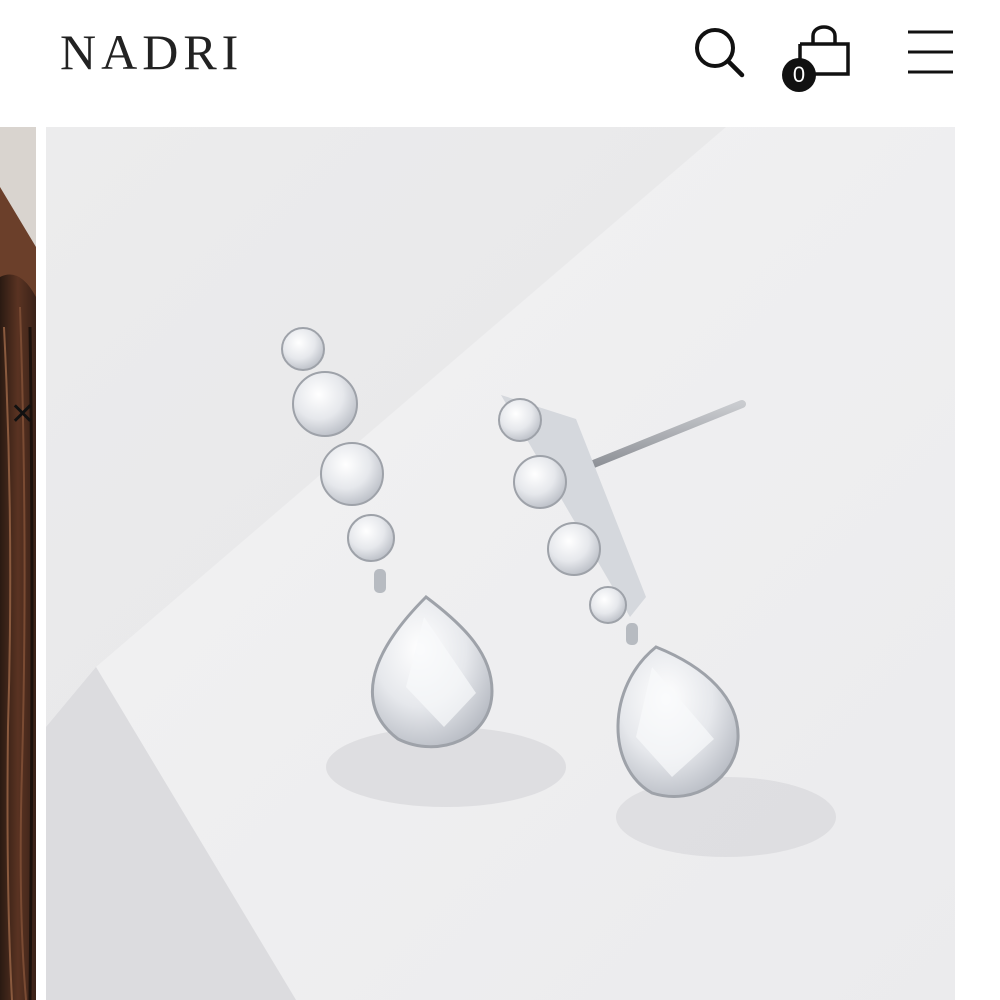 The height and width of the screenshot is (1000, 1000). Describe the element at coordinates (799, 75) in the screenshot. I see `cart-count-badge: 0` at that location.